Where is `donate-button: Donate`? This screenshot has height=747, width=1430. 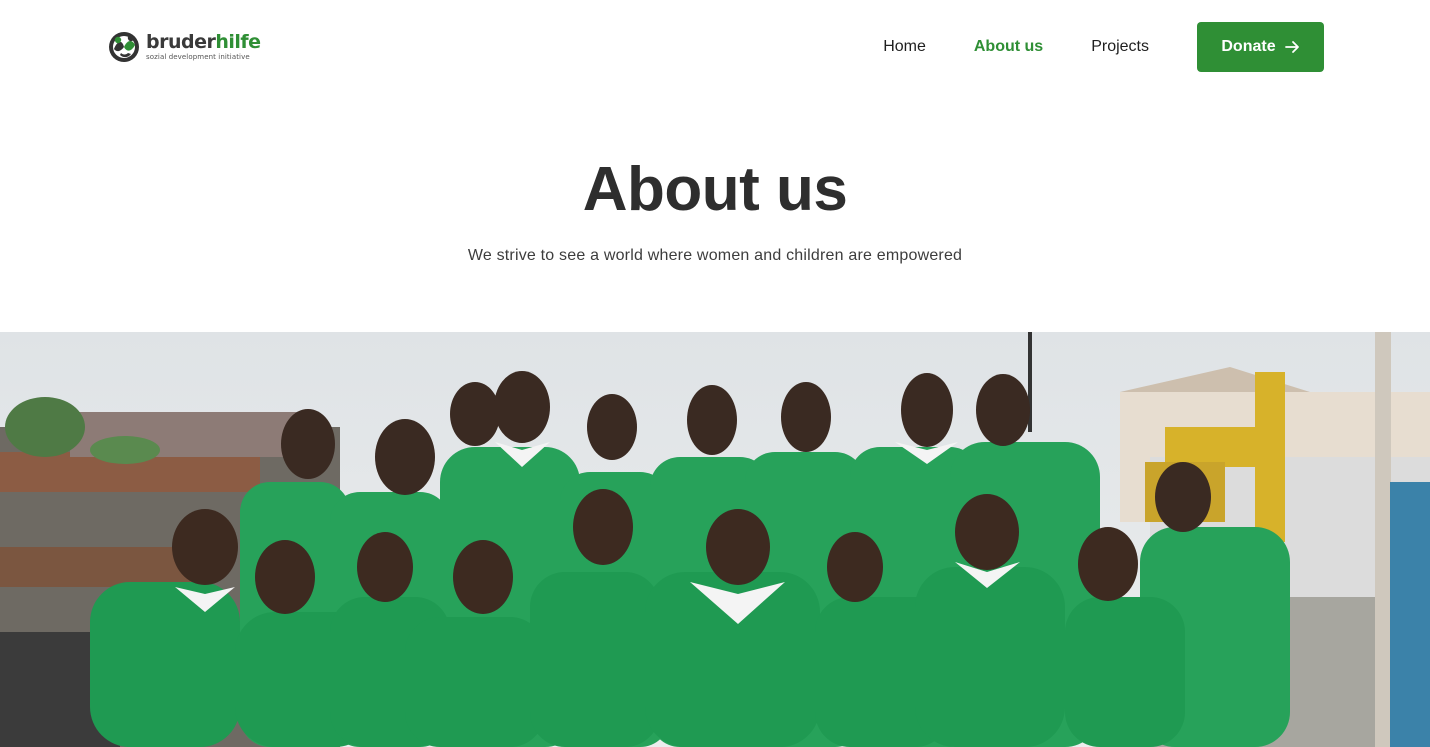
donate-button: Donate is located at coordinates (1260, 47).